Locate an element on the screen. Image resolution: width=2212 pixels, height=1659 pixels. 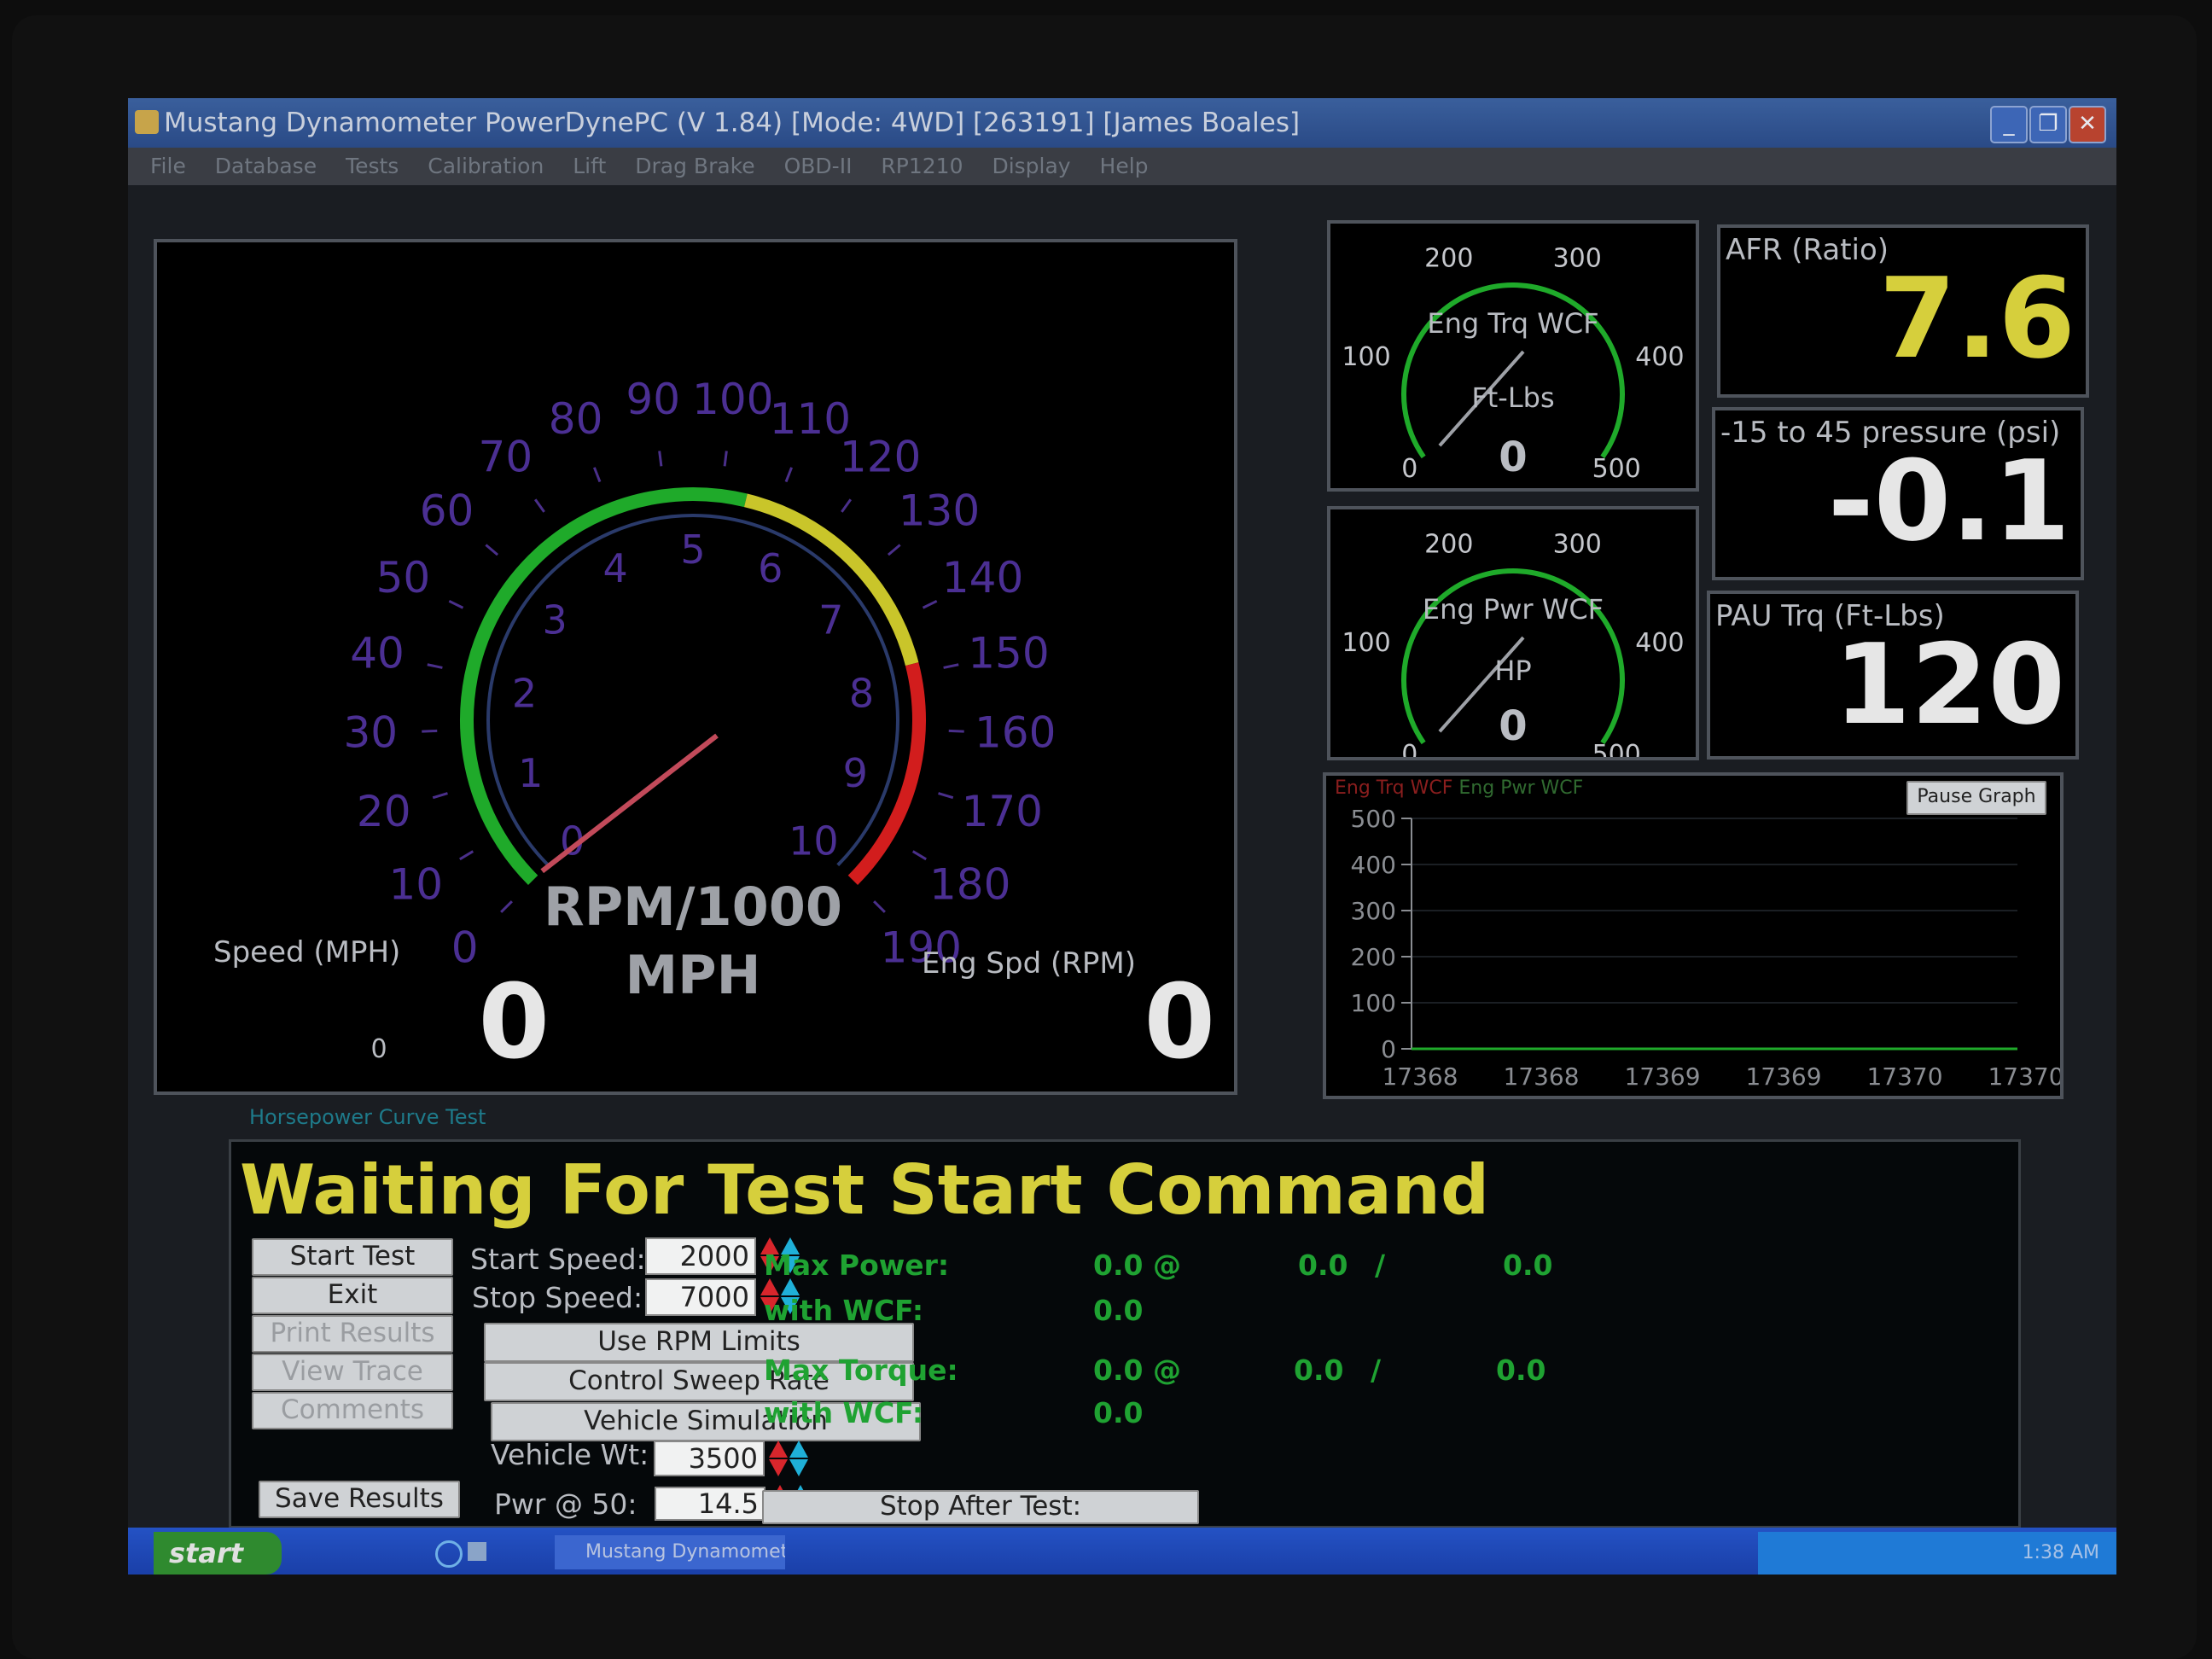
menu-display: Display is located at coordinates (1031, 166).